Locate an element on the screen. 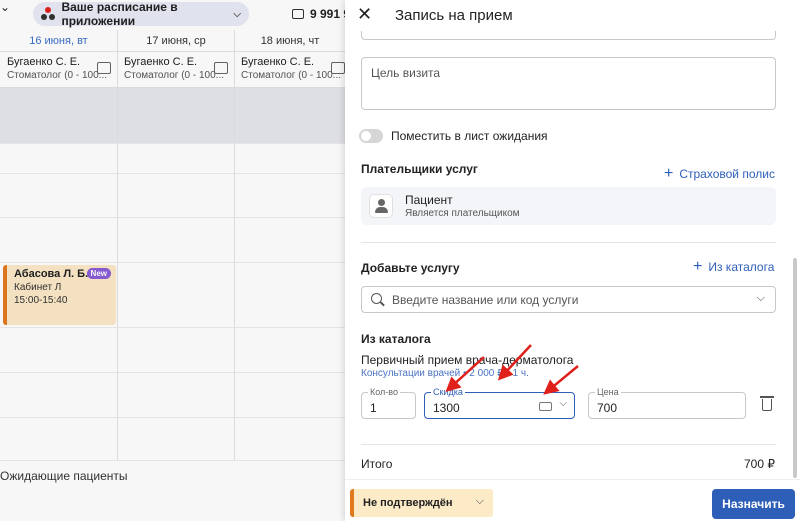  catalog-title: Из каталога is located at coordinates (396, 339).